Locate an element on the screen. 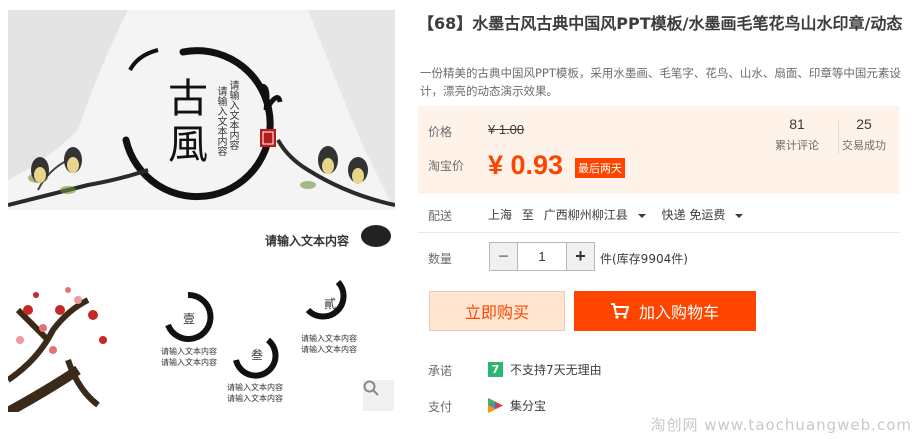 This screenshot has height=439, width=922. quantity-label: 数量 is located at coordinates (440, 259).